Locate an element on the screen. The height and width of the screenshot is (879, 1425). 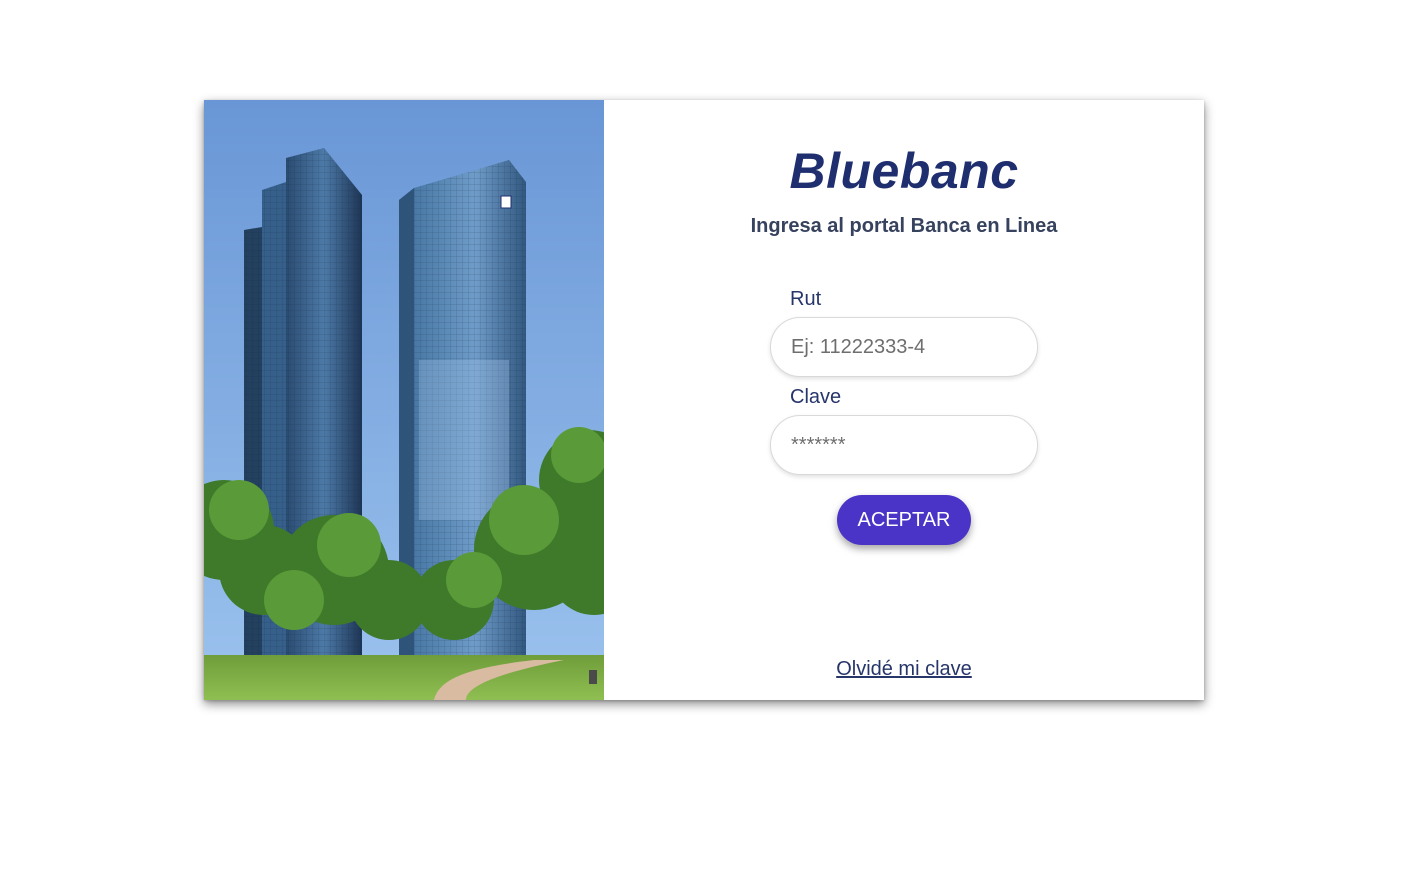
login-subtitle: Ingresa al portal Banca en Linea is located at coordinates (904, 226).